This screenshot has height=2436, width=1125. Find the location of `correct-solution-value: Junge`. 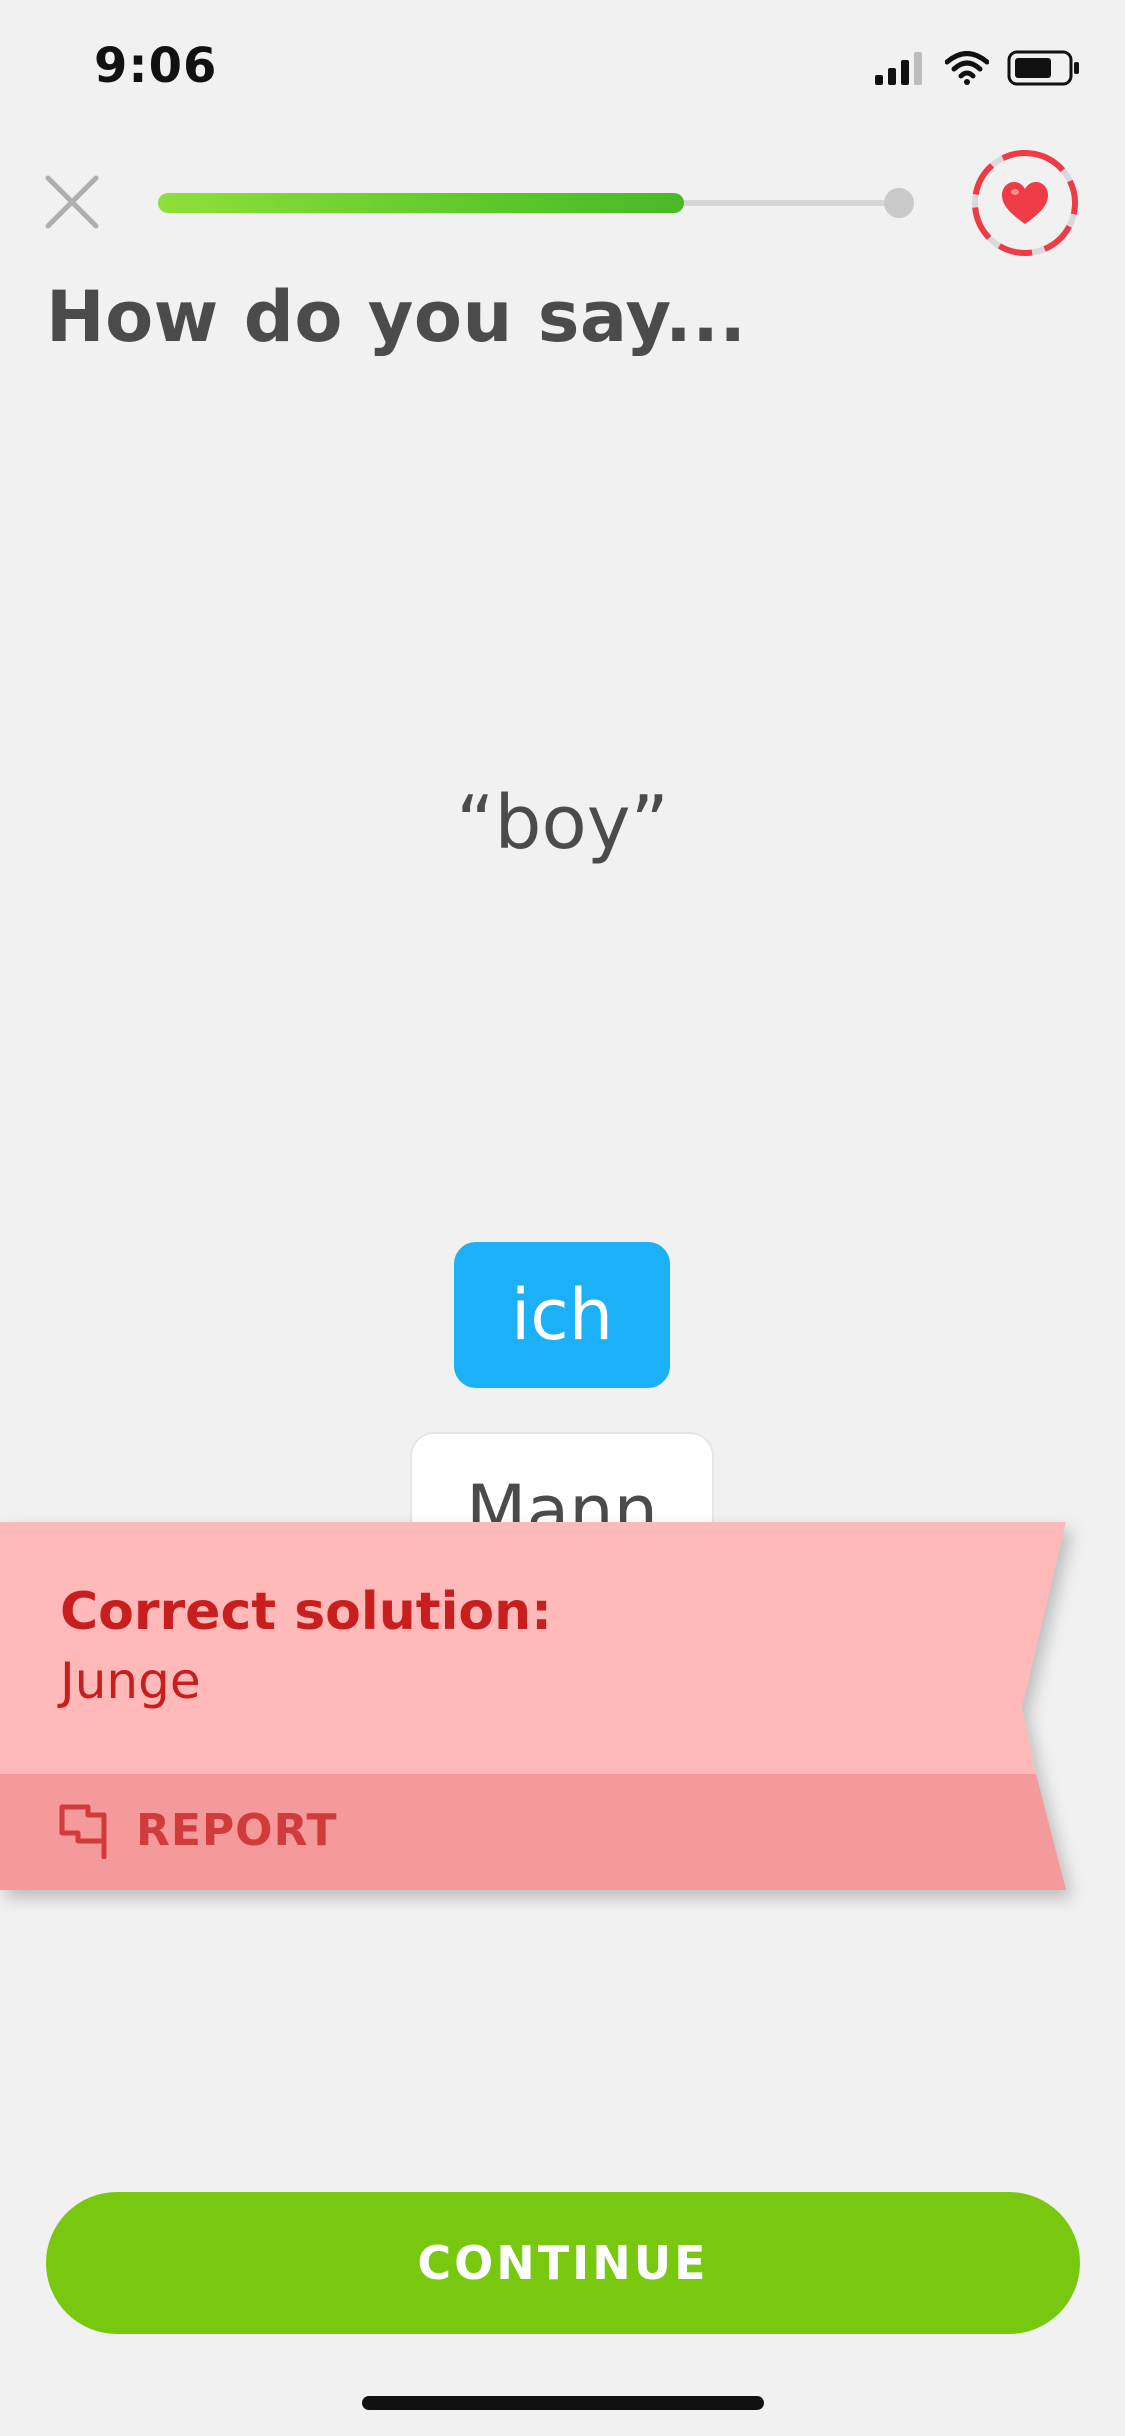

correct-solution-value: Junge is located at coordinates (130, 1681).